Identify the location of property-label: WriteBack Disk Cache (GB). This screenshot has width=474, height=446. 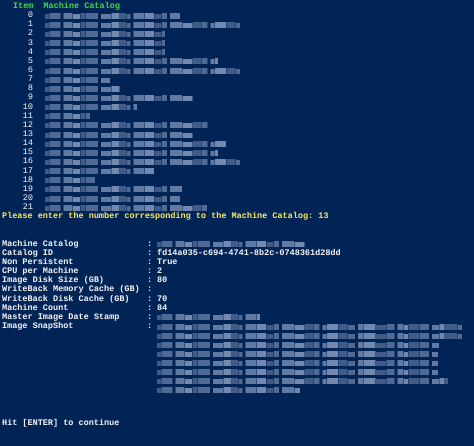
(66, 299).